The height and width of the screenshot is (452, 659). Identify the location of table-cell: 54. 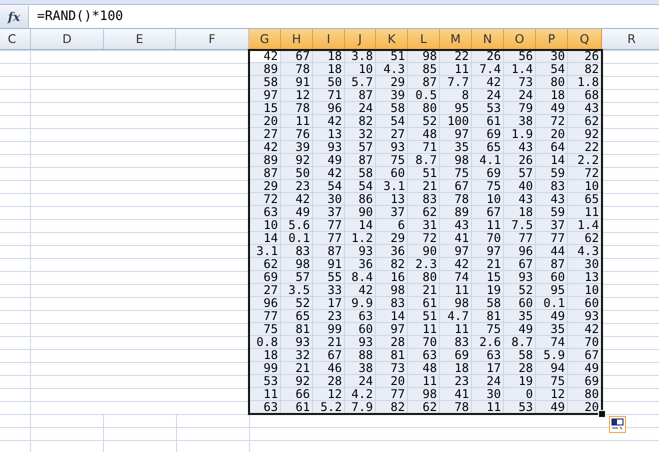
(552, 69).